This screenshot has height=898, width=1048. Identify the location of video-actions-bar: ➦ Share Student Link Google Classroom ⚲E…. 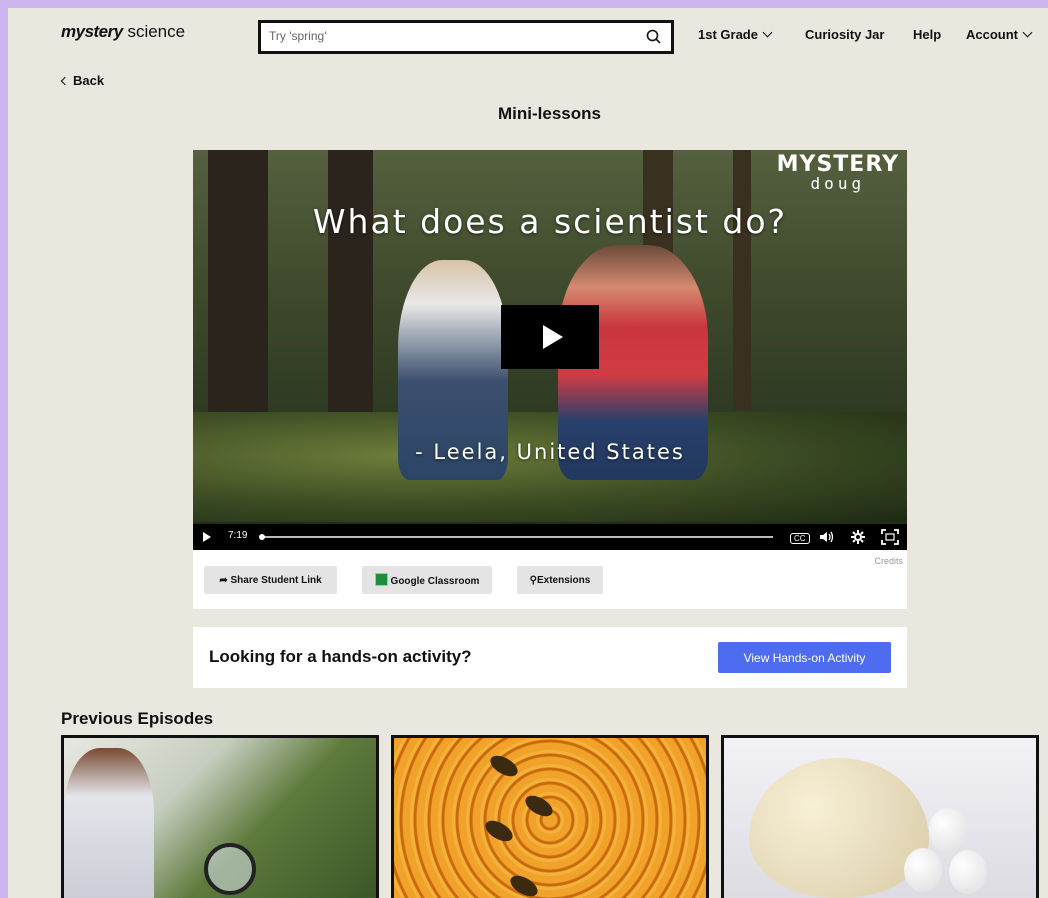
(550, 579).